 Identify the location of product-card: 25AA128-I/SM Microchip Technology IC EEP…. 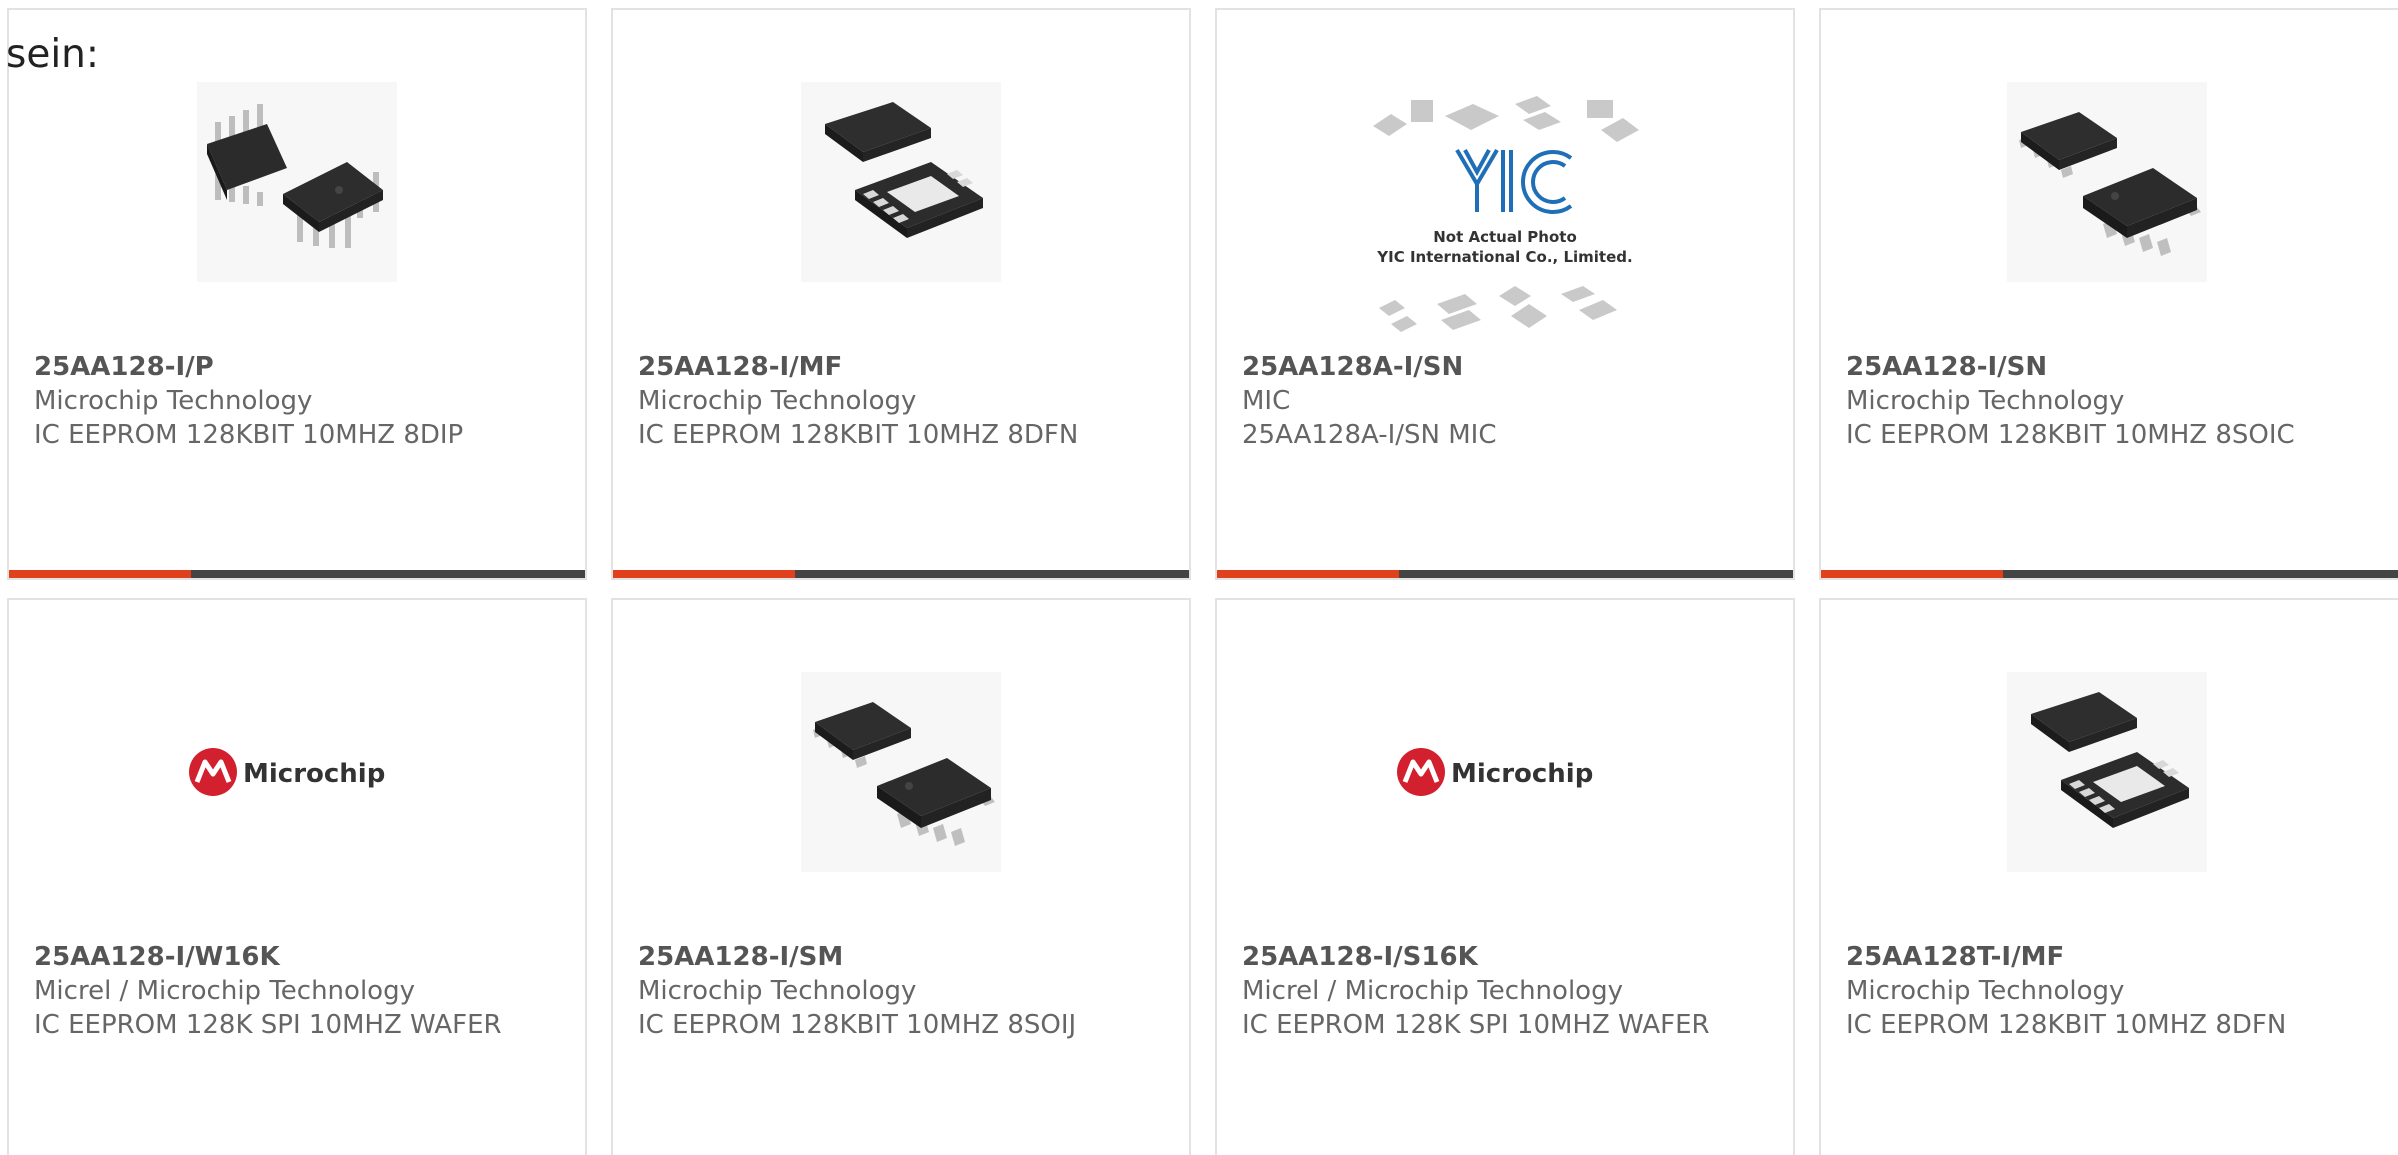
(901, 876).